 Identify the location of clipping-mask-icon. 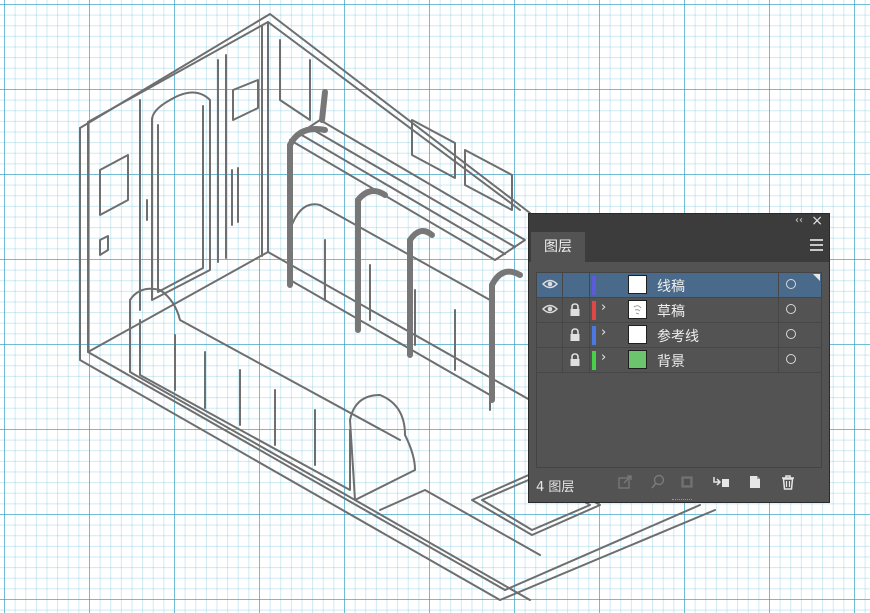
(687, 482).